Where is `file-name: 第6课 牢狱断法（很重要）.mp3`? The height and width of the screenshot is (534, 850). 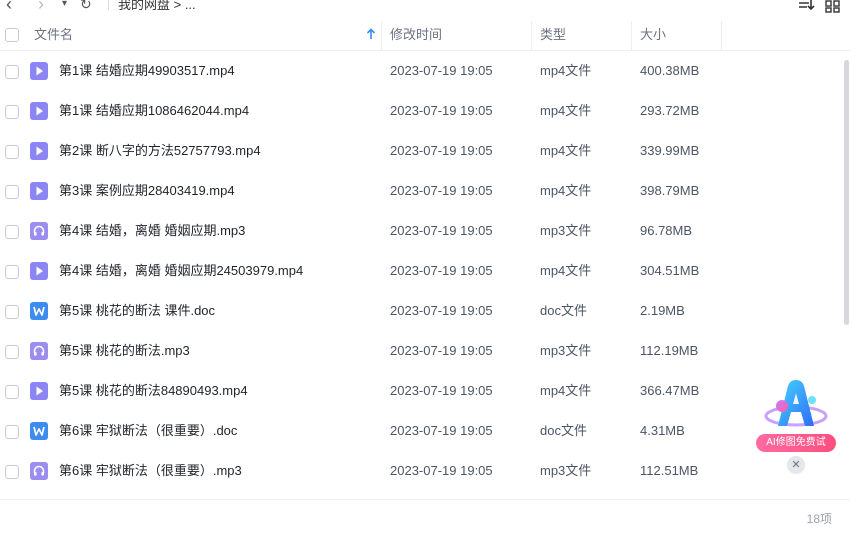 file-name: 第6课 牢狱断法（很重要）.mp3 is located at coordinates (150, 471).